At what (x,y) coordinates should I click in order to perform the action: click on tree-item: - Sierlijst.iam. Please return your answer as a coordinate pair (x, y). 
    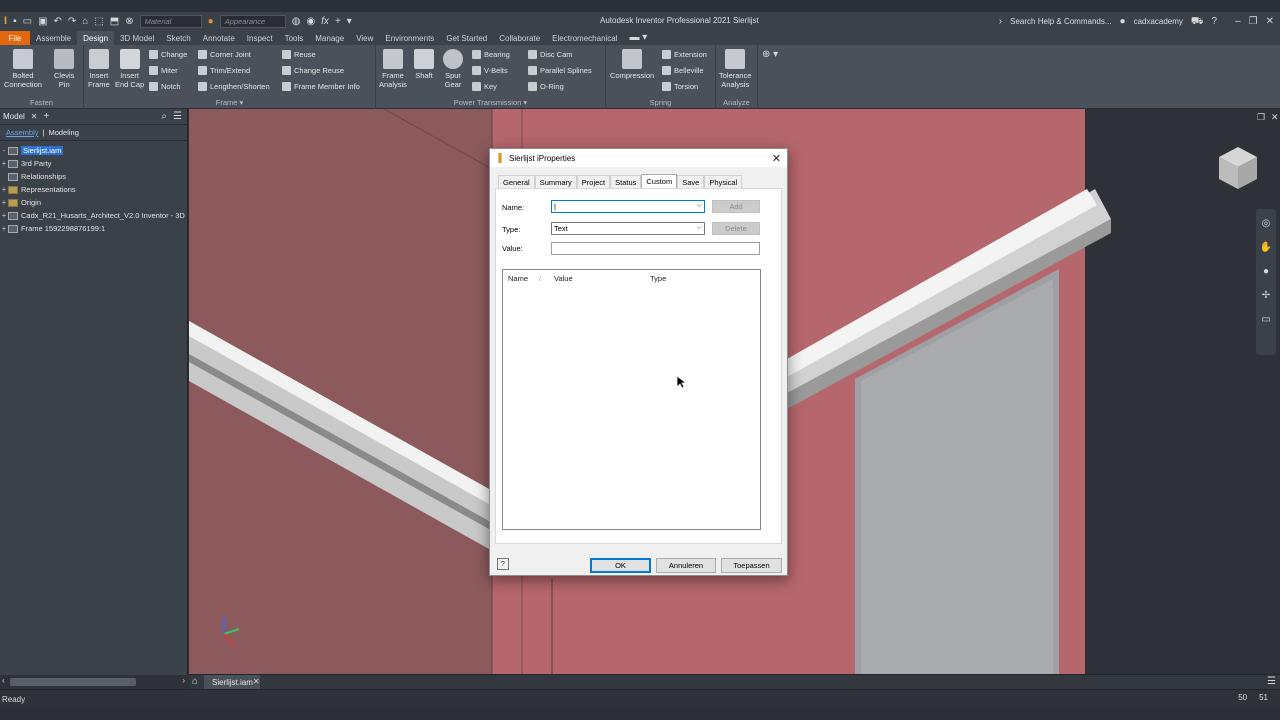
    Looking at the image, I should click on (93, 150).